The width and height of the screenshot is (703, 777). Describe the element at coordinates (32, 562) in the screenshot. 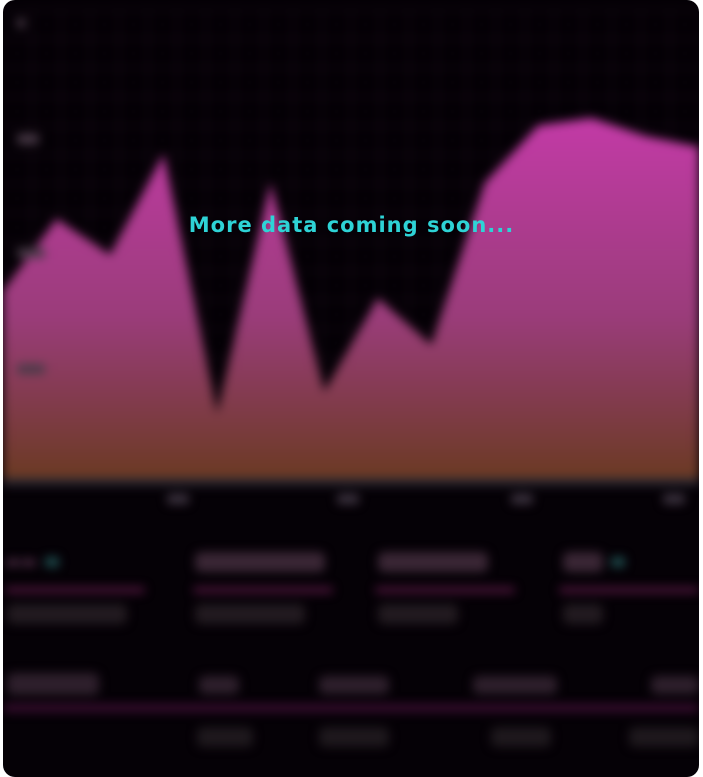

I see `stat-label-1: ▬▬` at that location.